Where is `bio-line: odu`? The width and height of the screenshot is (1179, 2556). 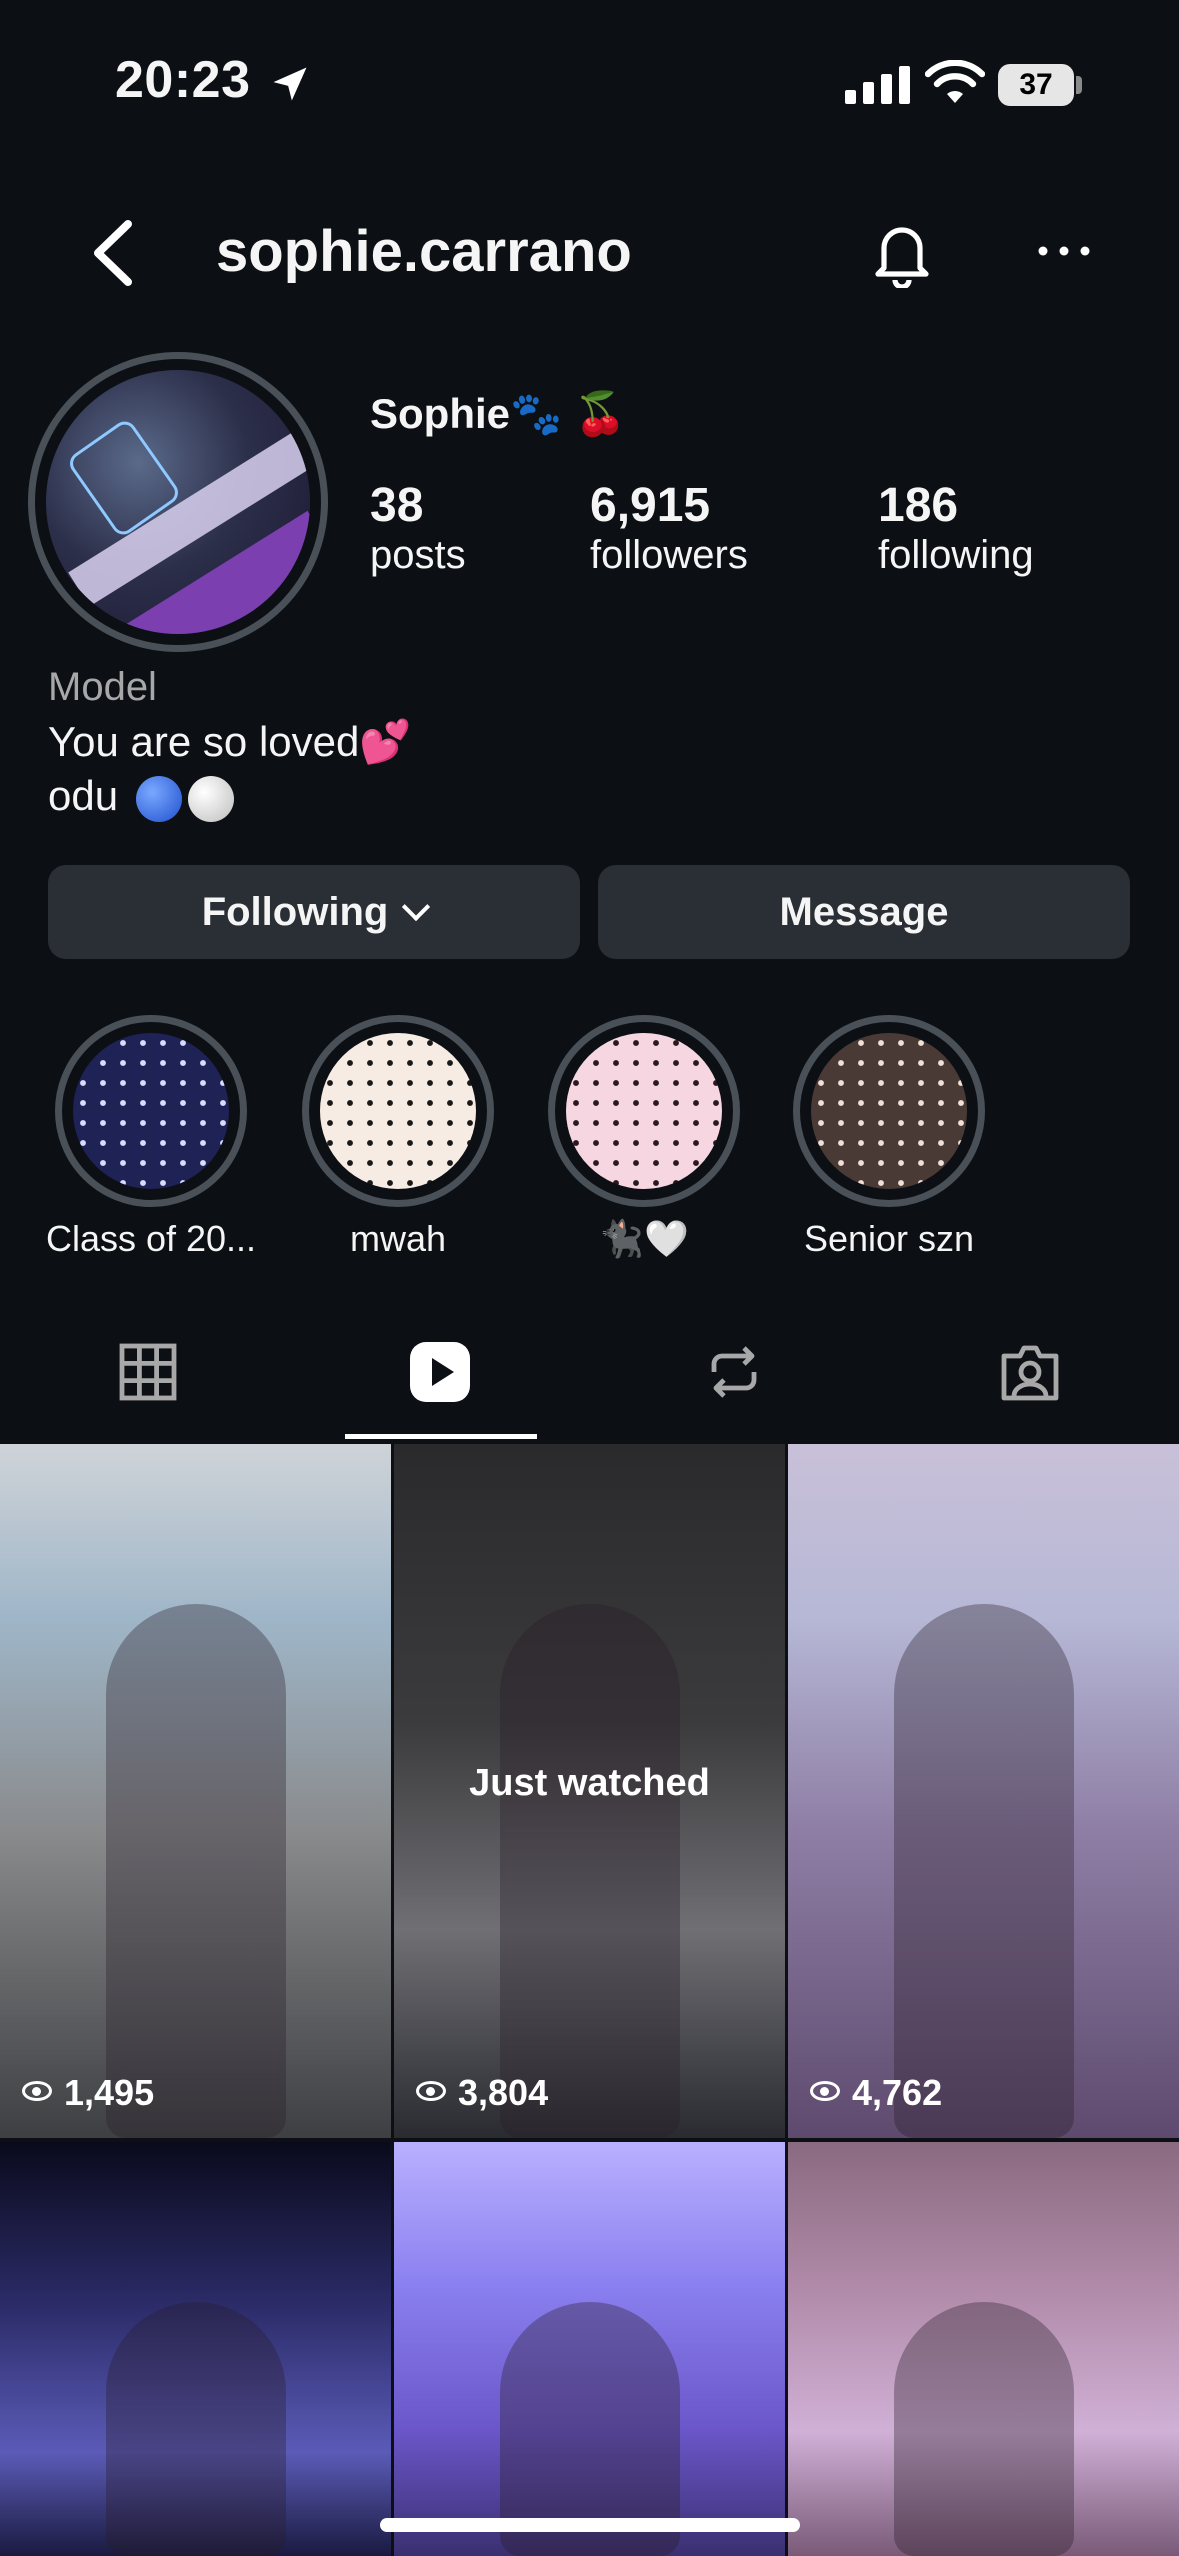 bio-line: odu is located at coordinates (141, 797).